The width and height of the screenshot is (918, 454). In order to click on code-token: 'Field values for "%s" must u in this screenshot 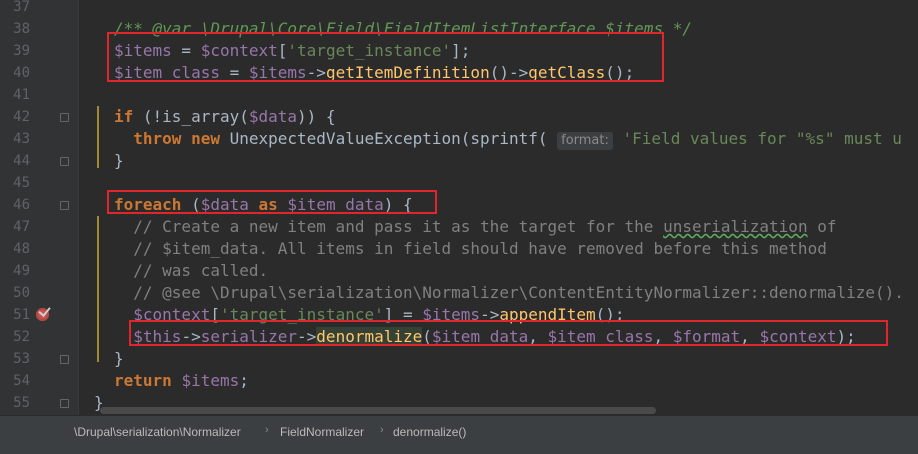, I will do `click(757, 138)`.